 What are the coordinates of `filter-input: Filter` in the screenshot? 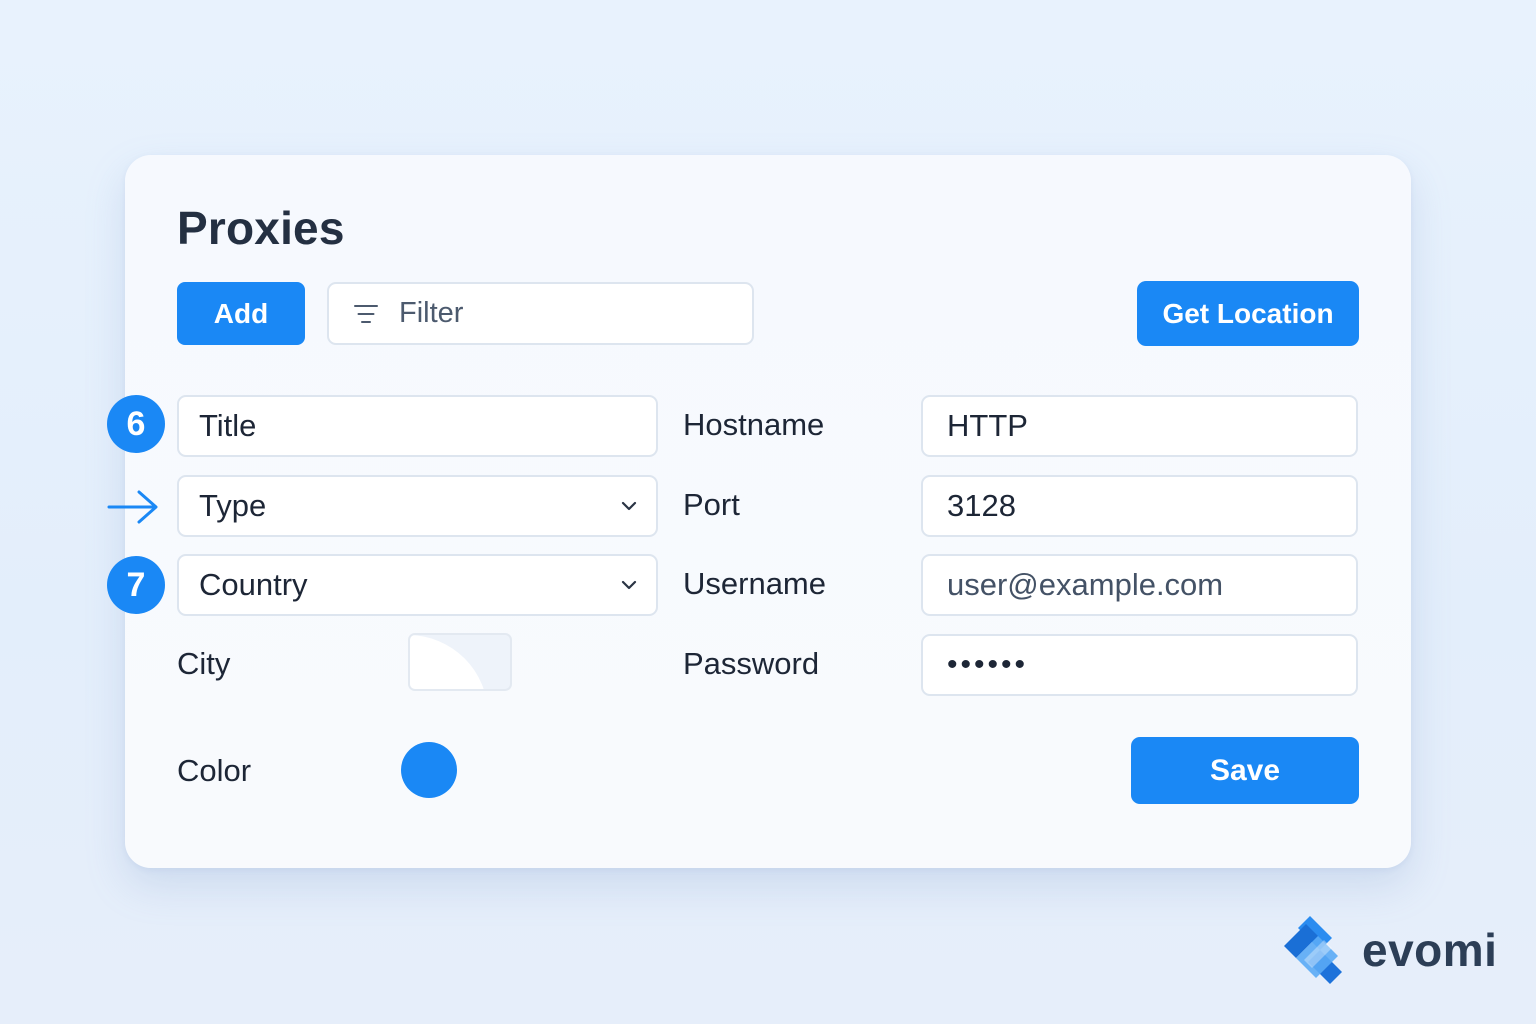 It's located at (540, 313).